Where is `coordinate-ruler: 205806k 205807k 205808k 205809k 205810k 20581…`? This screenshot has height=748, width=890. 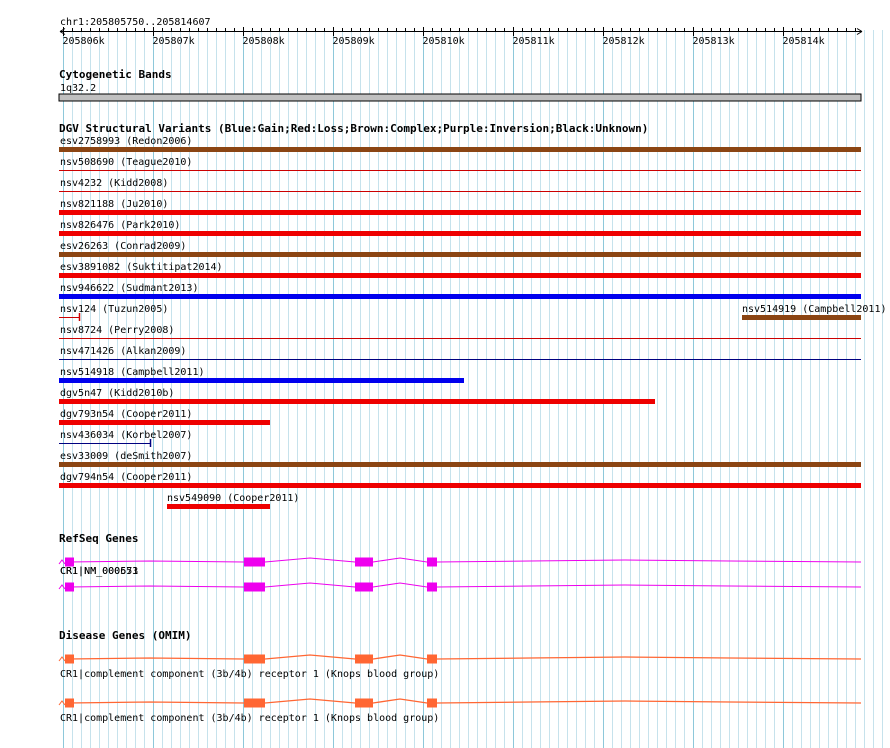
coordinate-ruler: 205806k 205807k 205808k 205809k 205810k 20581… is located at coordinates (461, 37).